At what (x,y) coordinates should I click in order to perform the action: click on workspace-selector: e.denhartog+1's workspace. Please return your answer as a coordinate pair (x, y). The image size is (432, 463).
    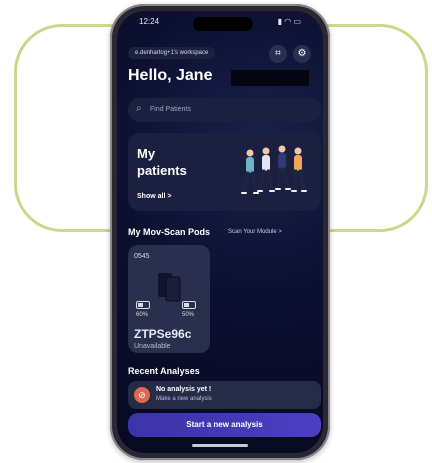
    Looking at the image, I should click on (172, 53).